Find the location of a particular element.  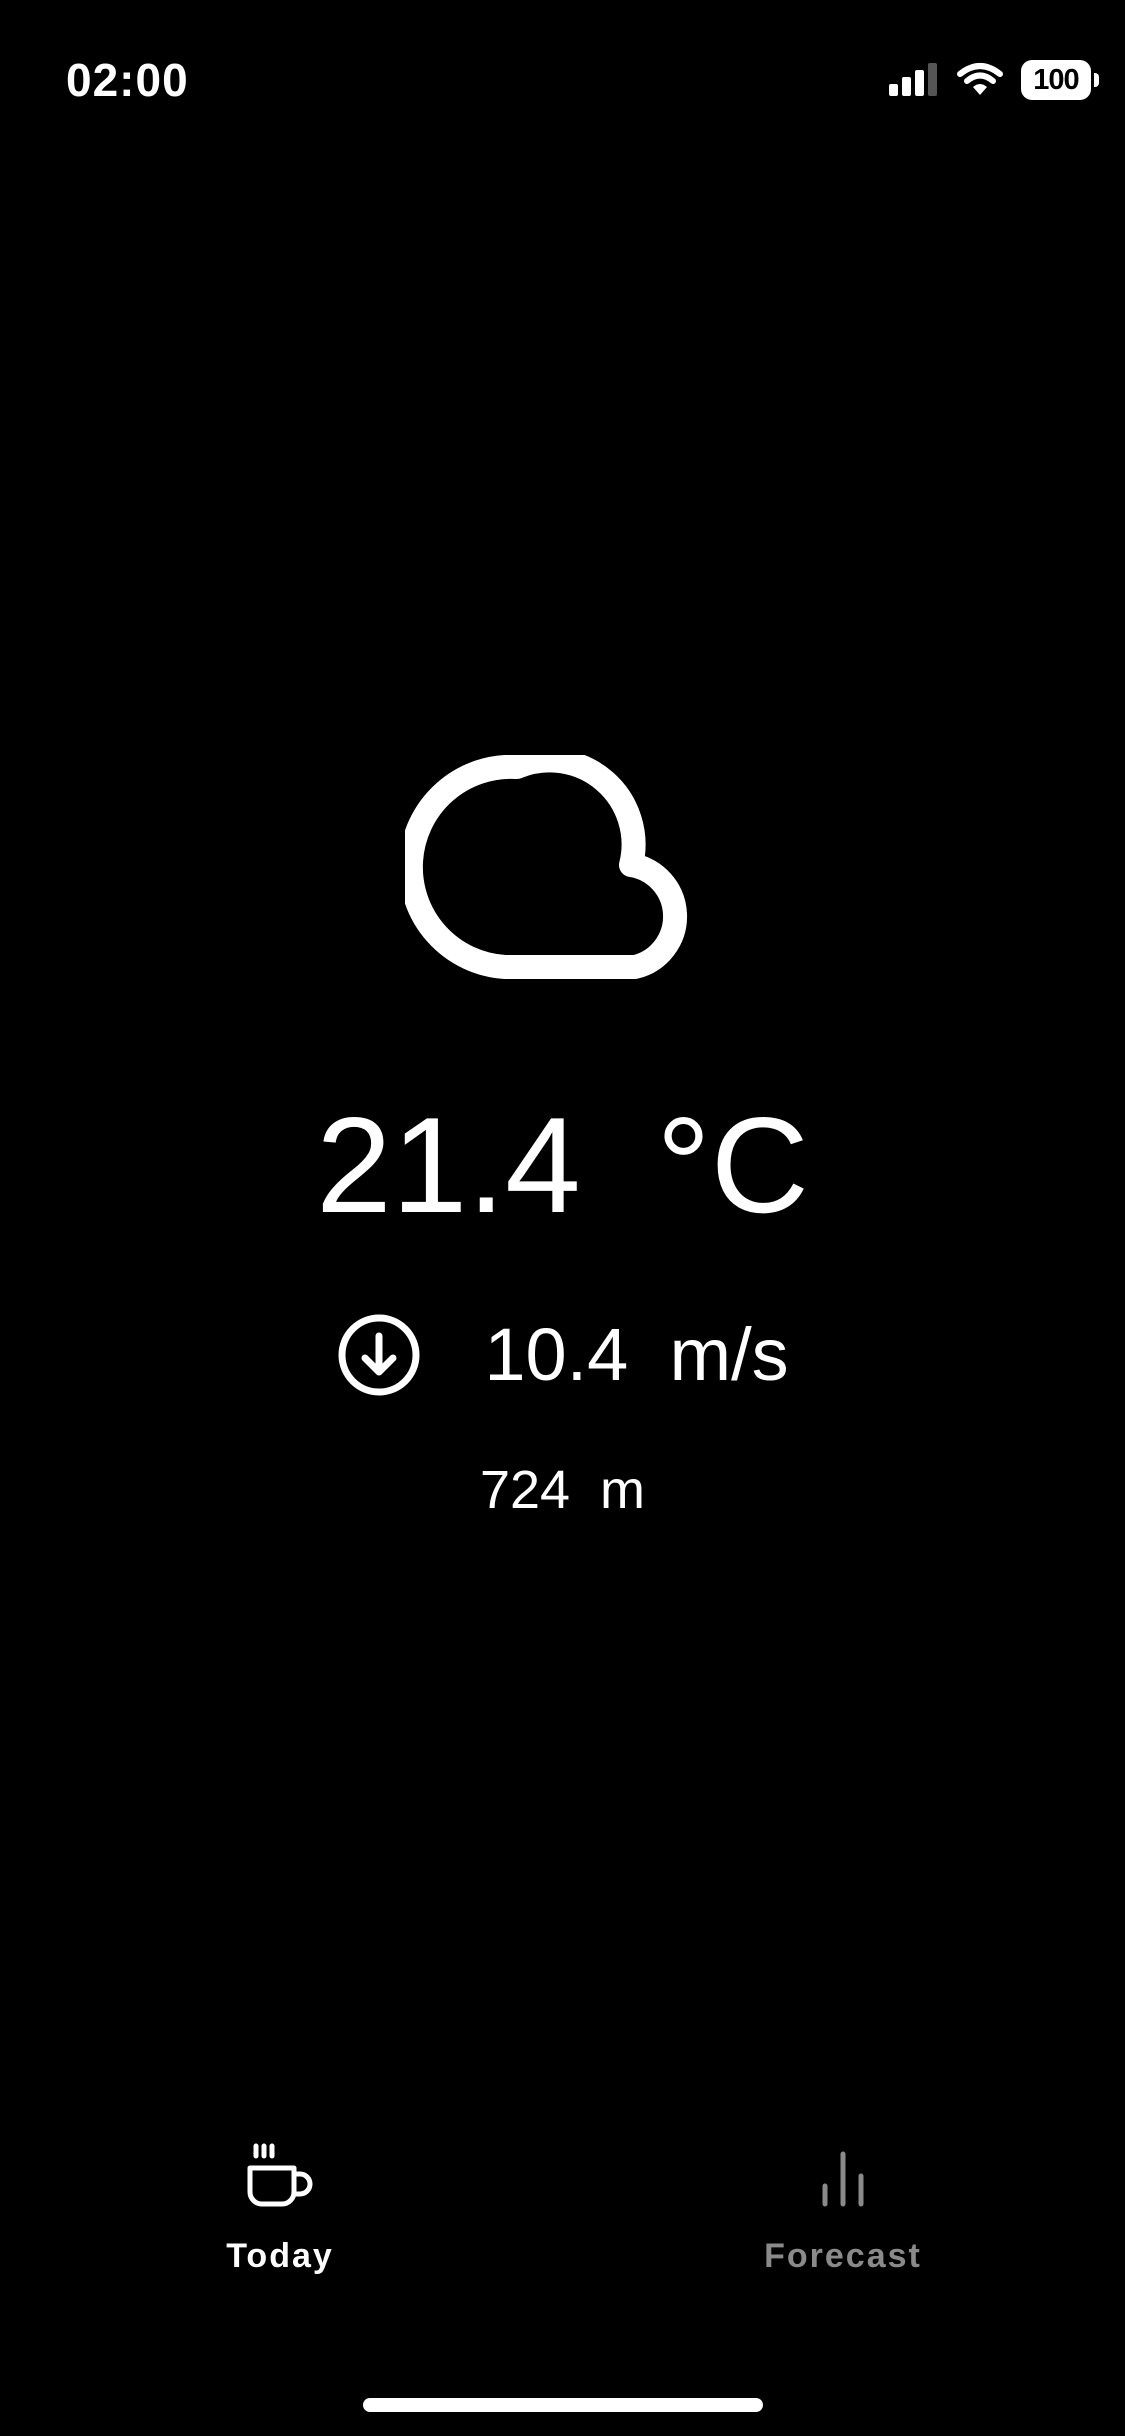

battery-cap is located at coordinates (1096, 80).